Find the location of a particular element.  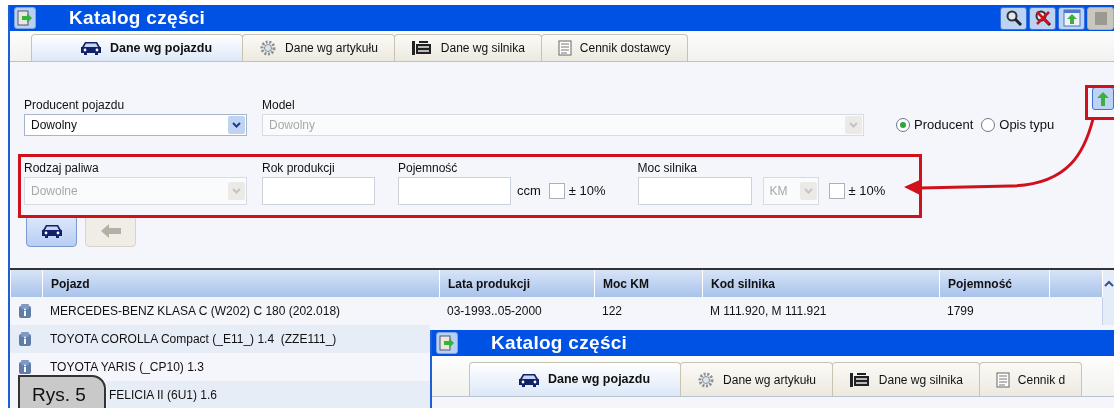

field-label: Moc silnika is located at coordinates (667, 168).